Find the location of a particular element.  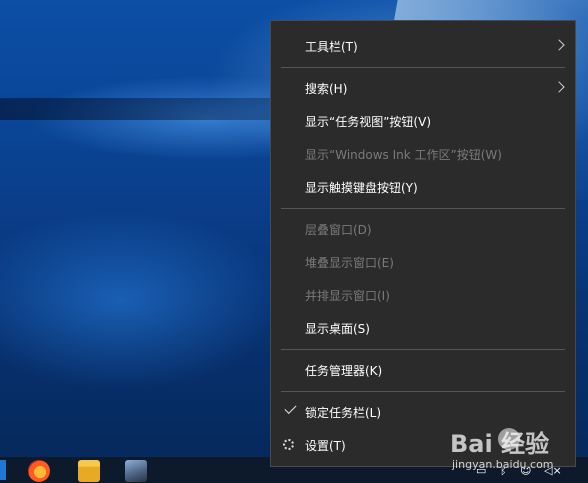

checkmark-icon is located at coordinates (290, 408).